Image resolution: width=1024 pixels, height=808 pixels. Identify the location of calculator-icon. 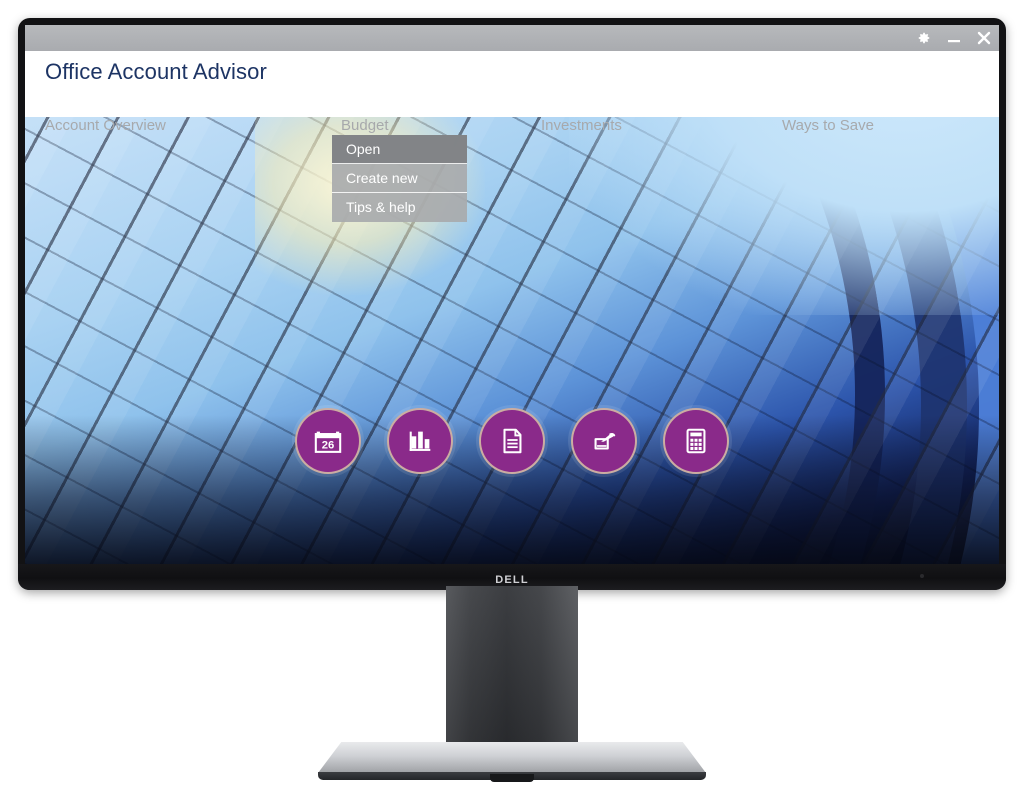
(696, 441).